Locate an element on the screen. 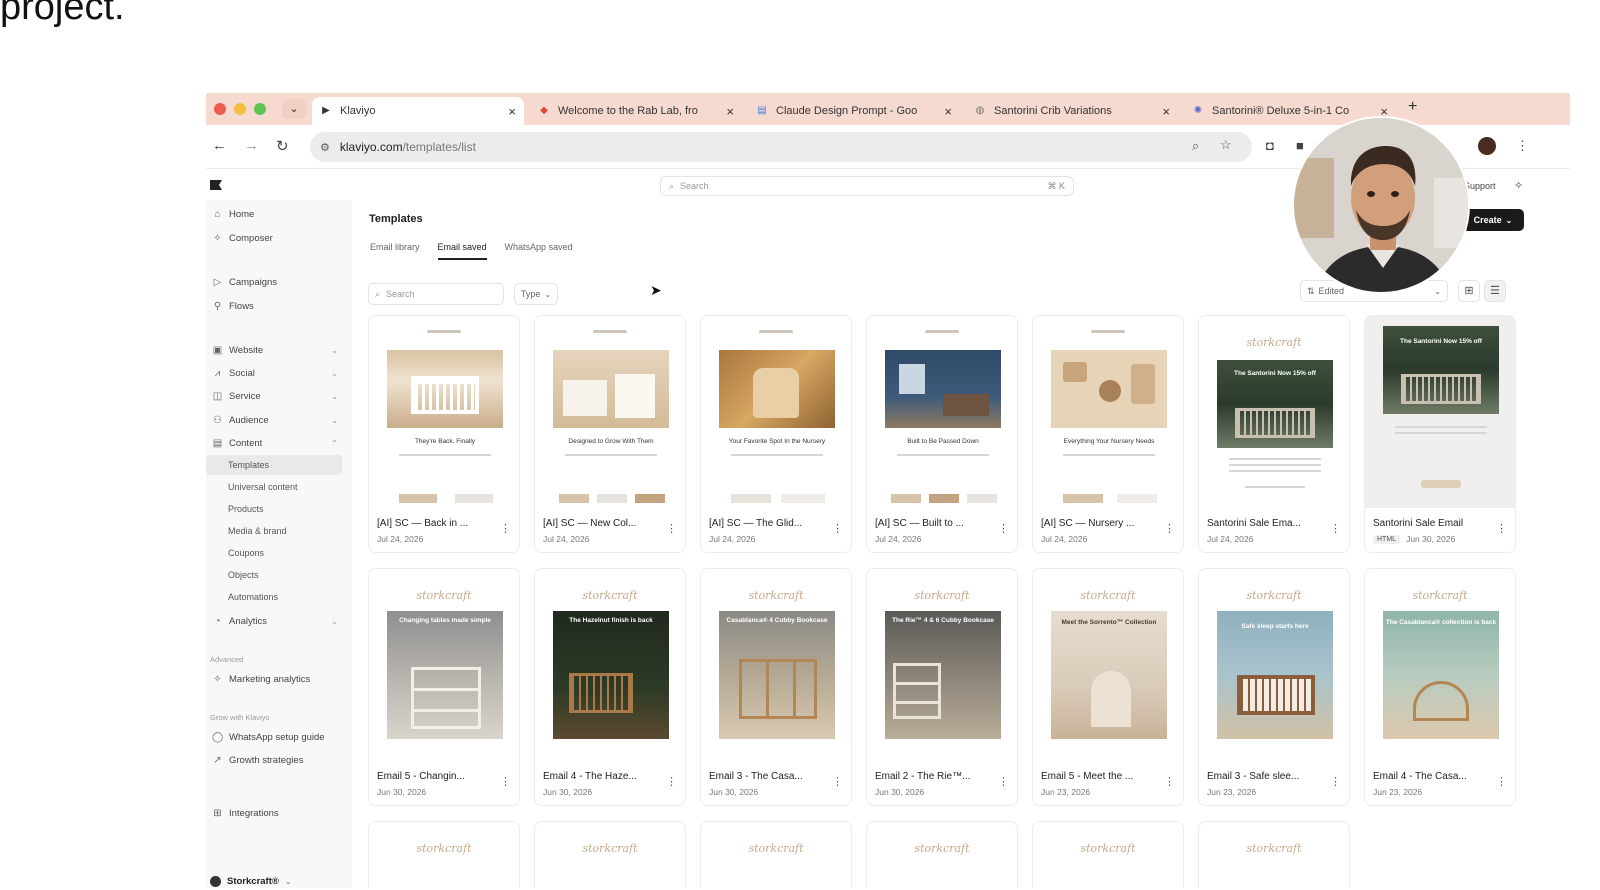  sidebar-item-audience: ⚇ Audience ⌄ is located at coordinates (277, 420).